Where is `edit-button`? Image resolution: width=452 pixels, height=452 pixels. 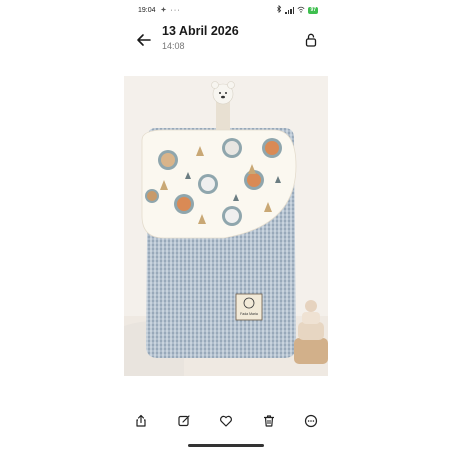 edit-button is located at coordinates (184, 421).